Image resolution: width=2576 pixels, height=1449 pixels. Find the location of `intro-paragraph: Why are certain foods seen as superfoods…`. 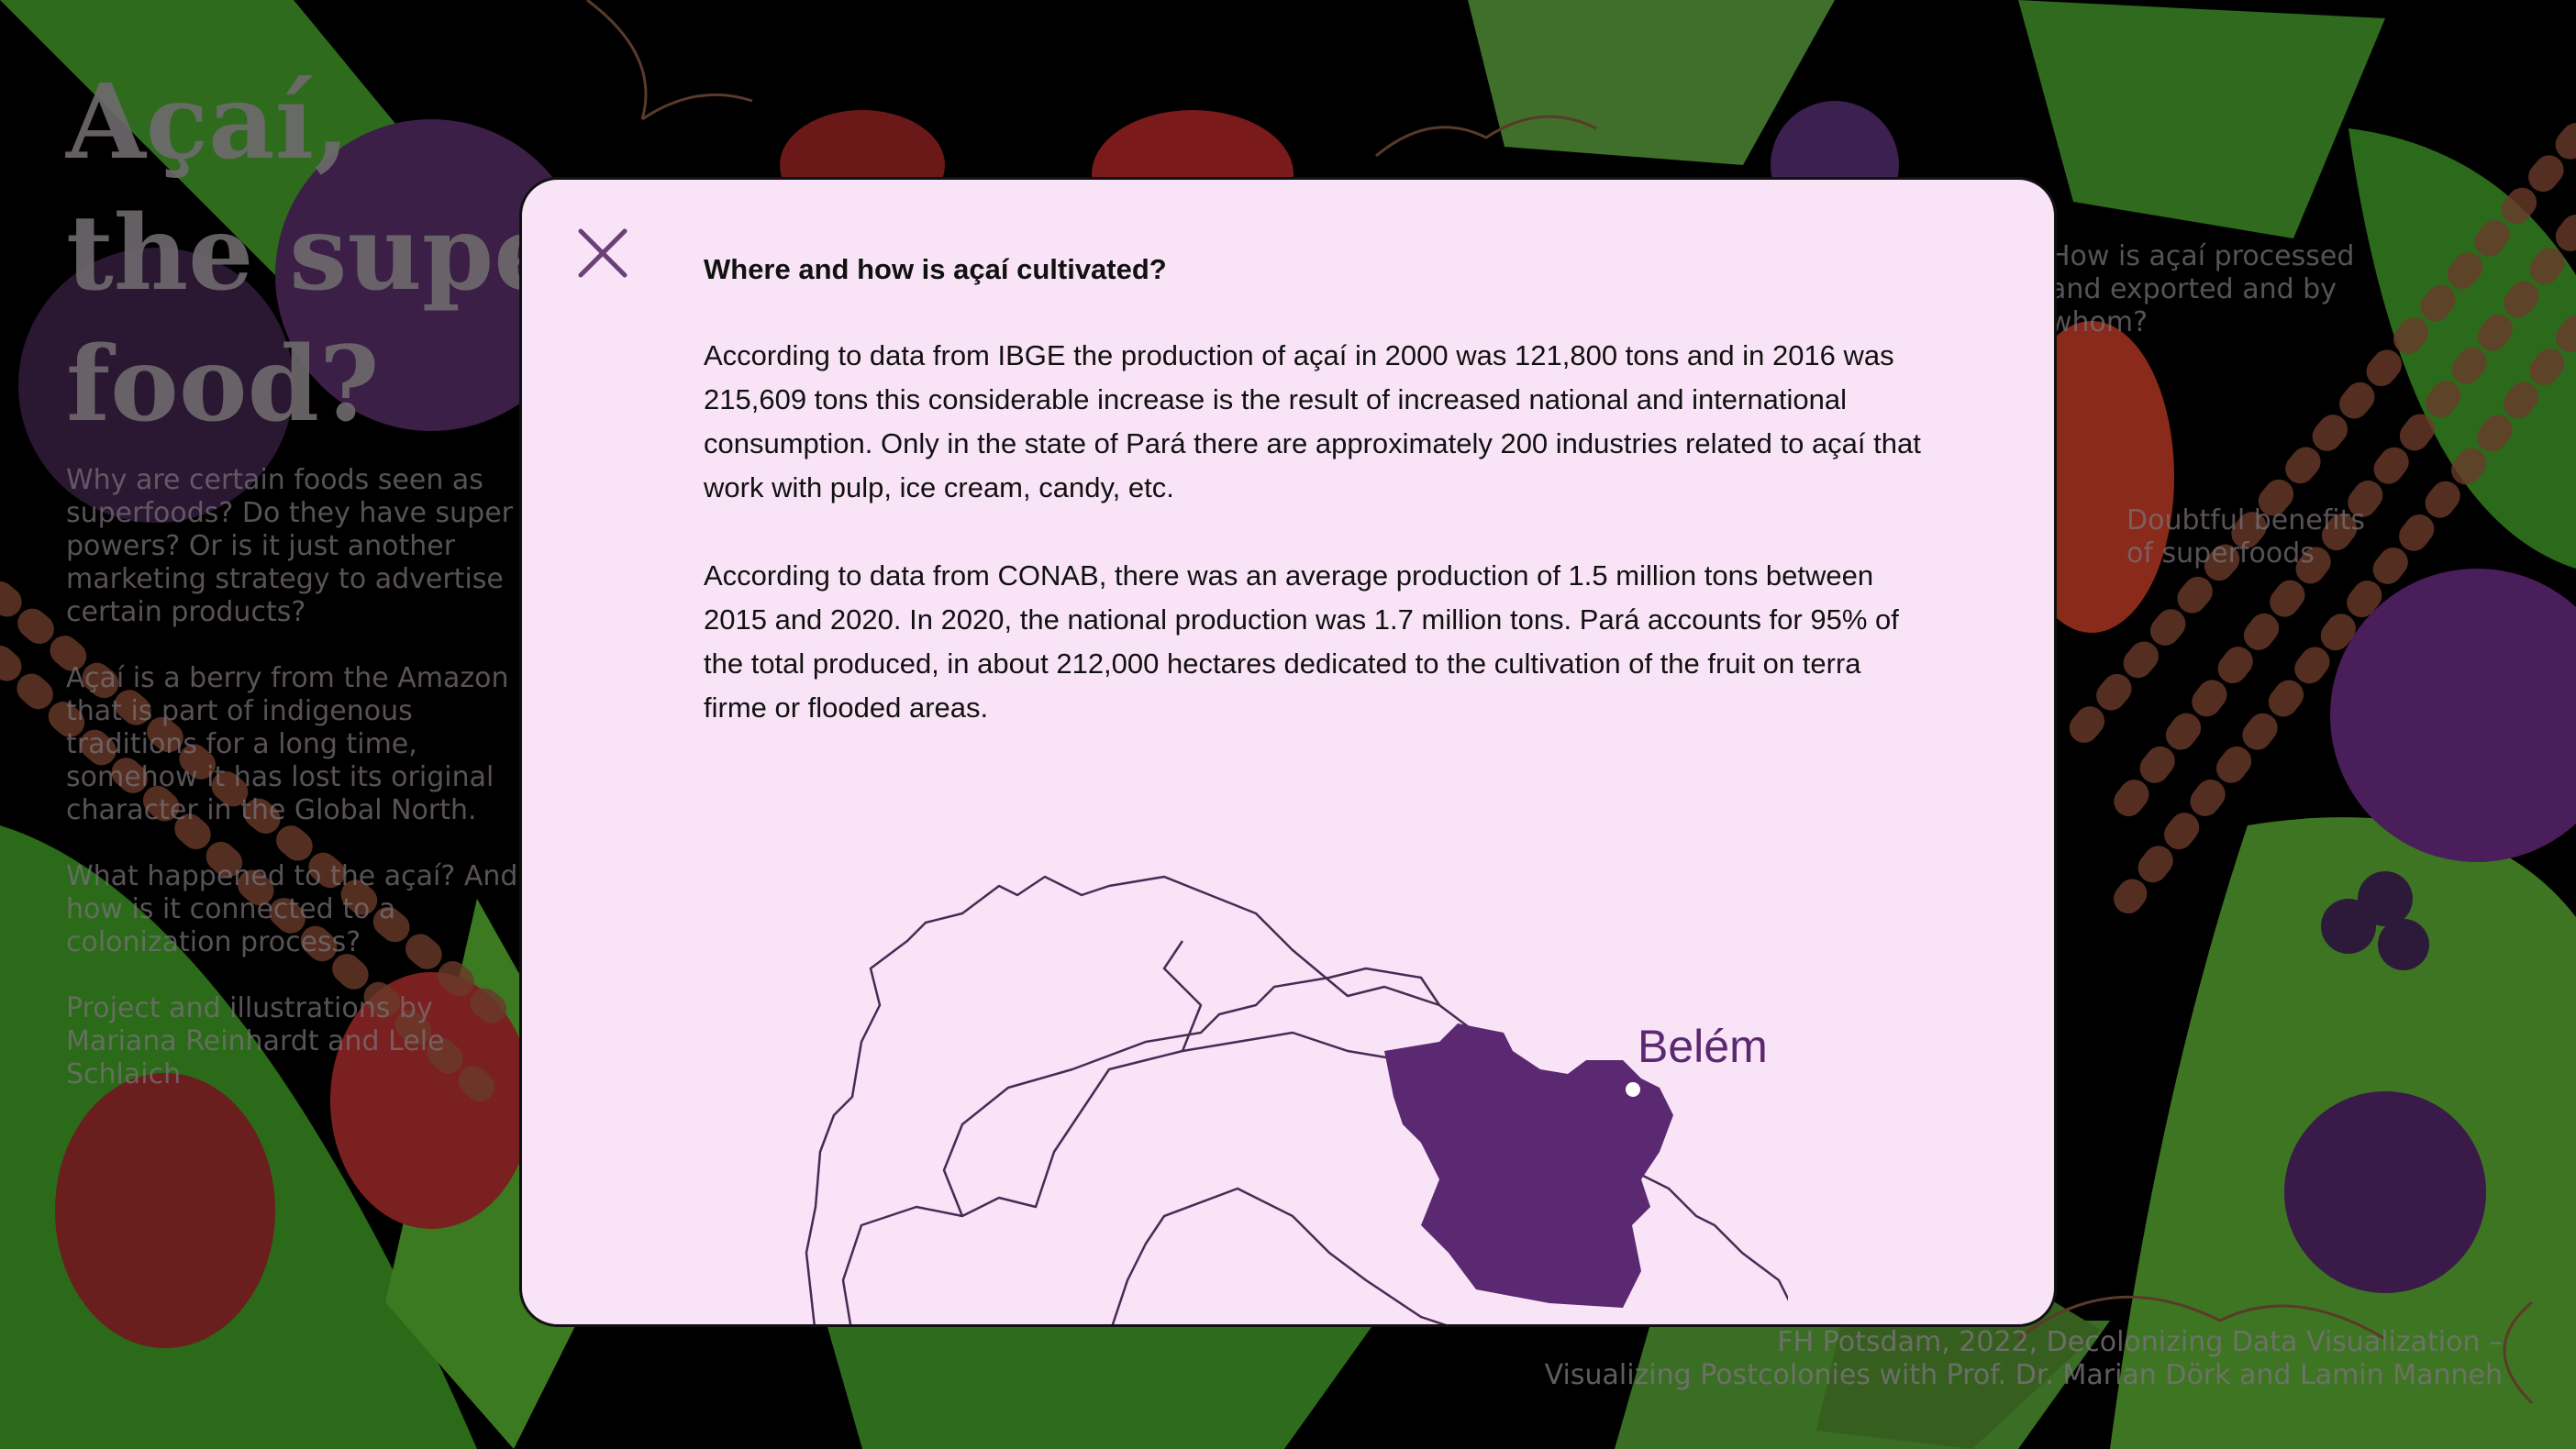

intro-paragraph: Why are certain foods seen as superfoods… is located at coordinates (290, 546).